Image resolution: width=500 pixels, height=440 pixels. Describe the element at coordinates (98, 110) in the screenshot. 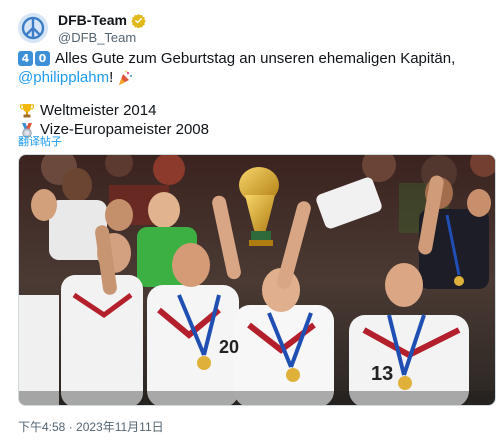

I see `achievement-1: Weltmeister 2014` at that location.